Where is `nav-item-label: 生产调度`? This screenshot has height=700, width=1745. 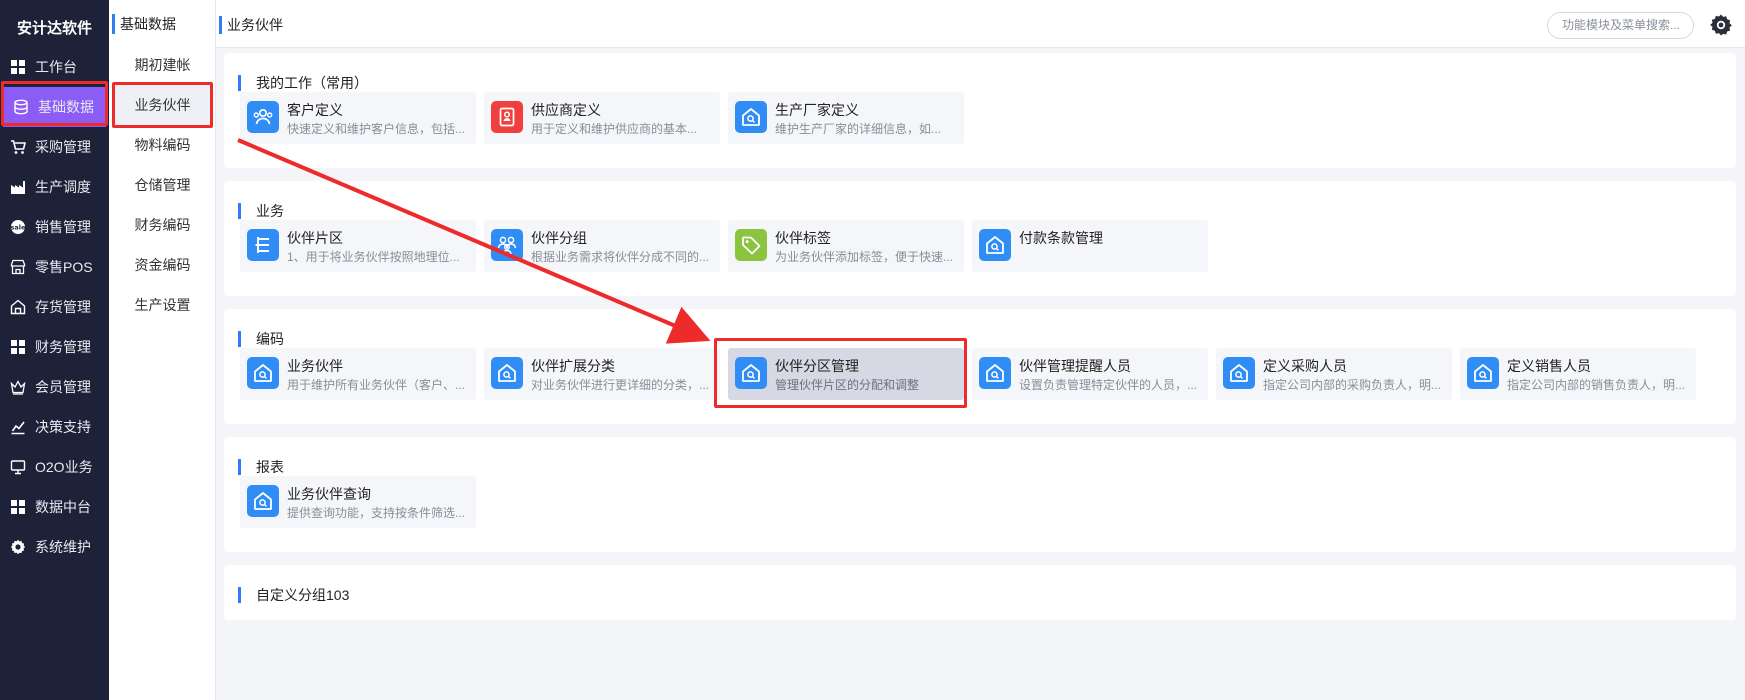
nav-item-label: 生产调度 is located at coordinates (63, 187).